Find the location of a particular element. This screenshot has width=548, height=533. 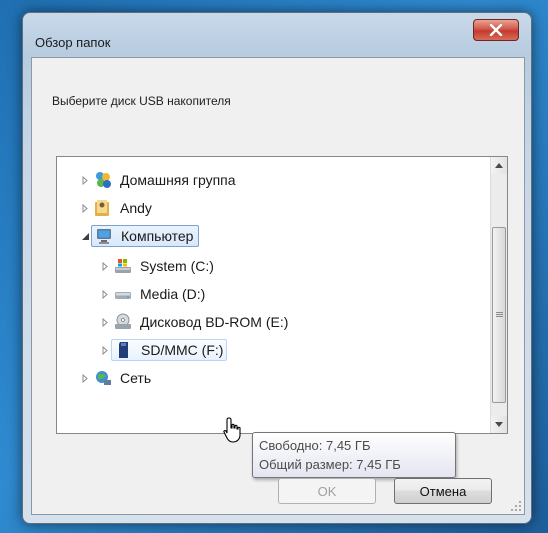

scroll-up-arrow-icon is located at coordinates (499, 165).